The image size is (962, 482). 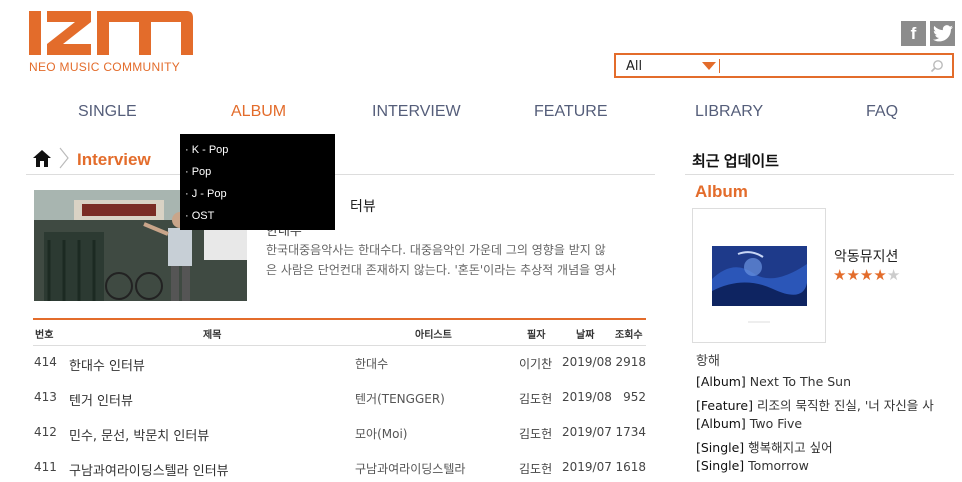 What do you see at coordinates (410, 468) in the screenshot?
I see `row-artist: 구남과여라이딩스텔라` at bounding box center [410, 468].